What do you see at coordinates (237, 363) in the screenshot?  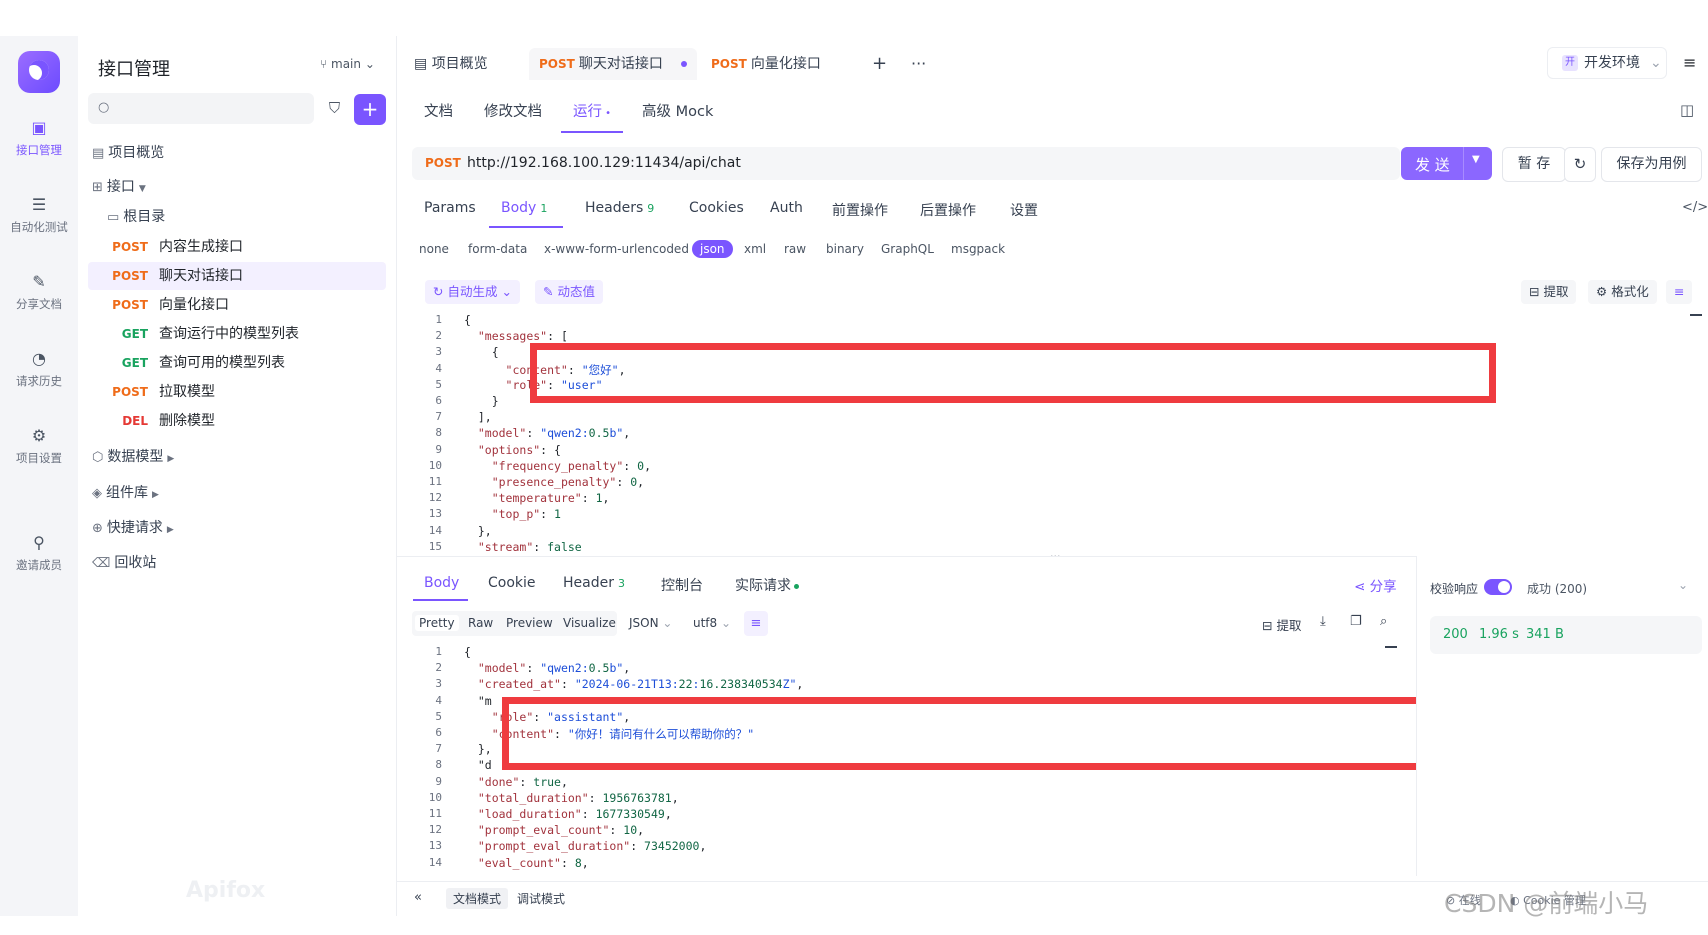 I see `api-item: GET 查询可用的模型列表` at bounding box center [237, 363].